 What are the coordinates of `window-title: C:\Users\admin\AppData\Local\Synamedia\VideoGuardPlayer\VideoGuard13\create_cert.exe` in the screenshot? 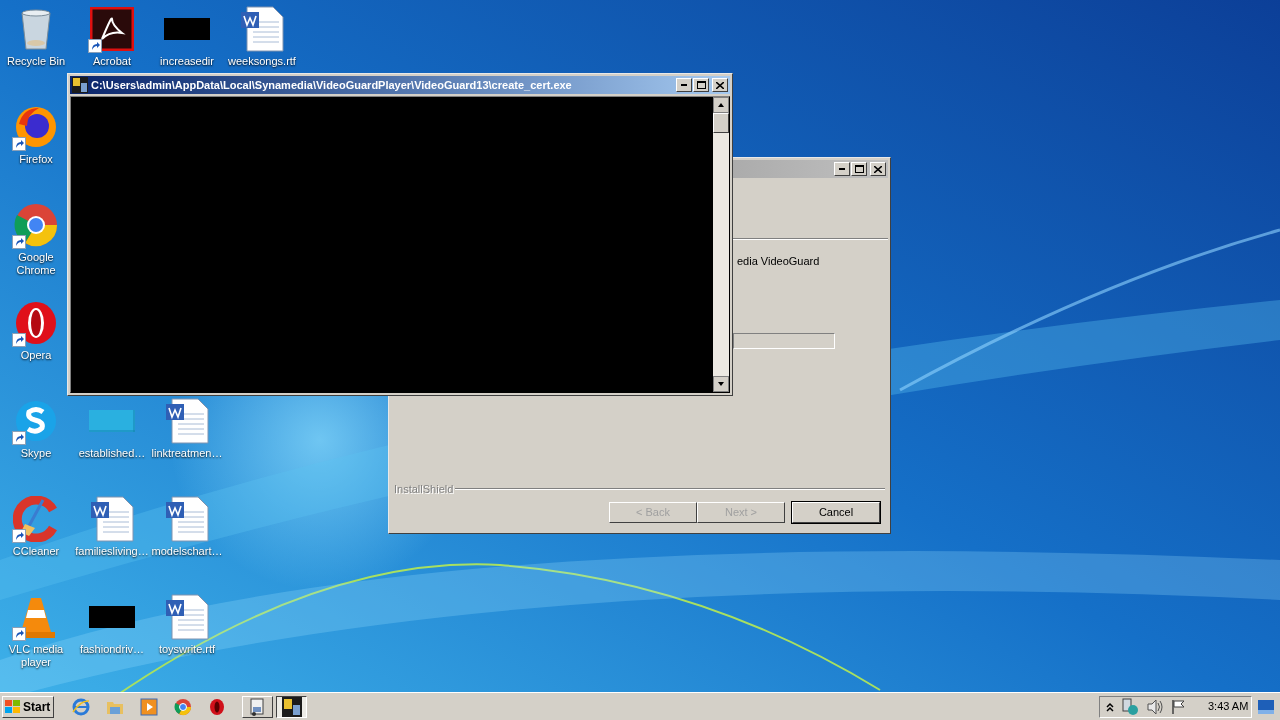 It's located at (332, 85).